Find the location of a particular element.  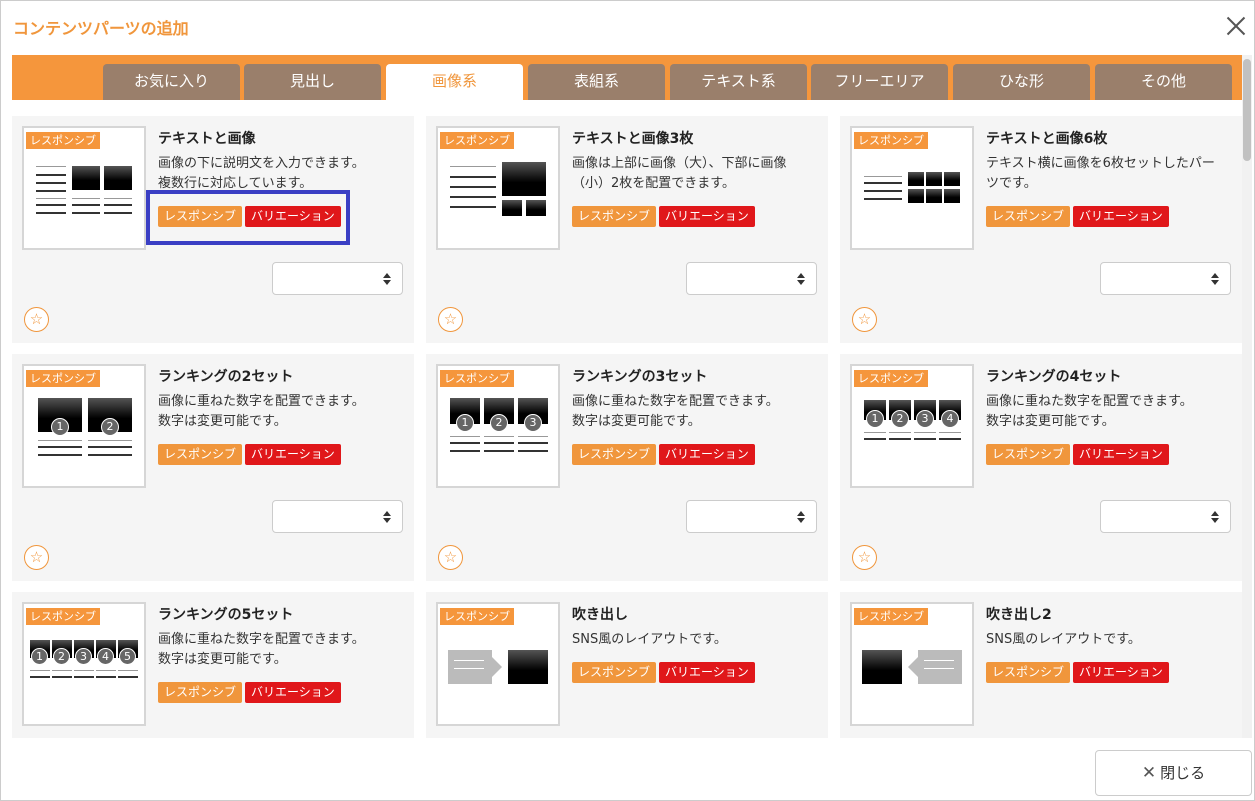

tab-others: その他 is located at coordinates (1163, 82).